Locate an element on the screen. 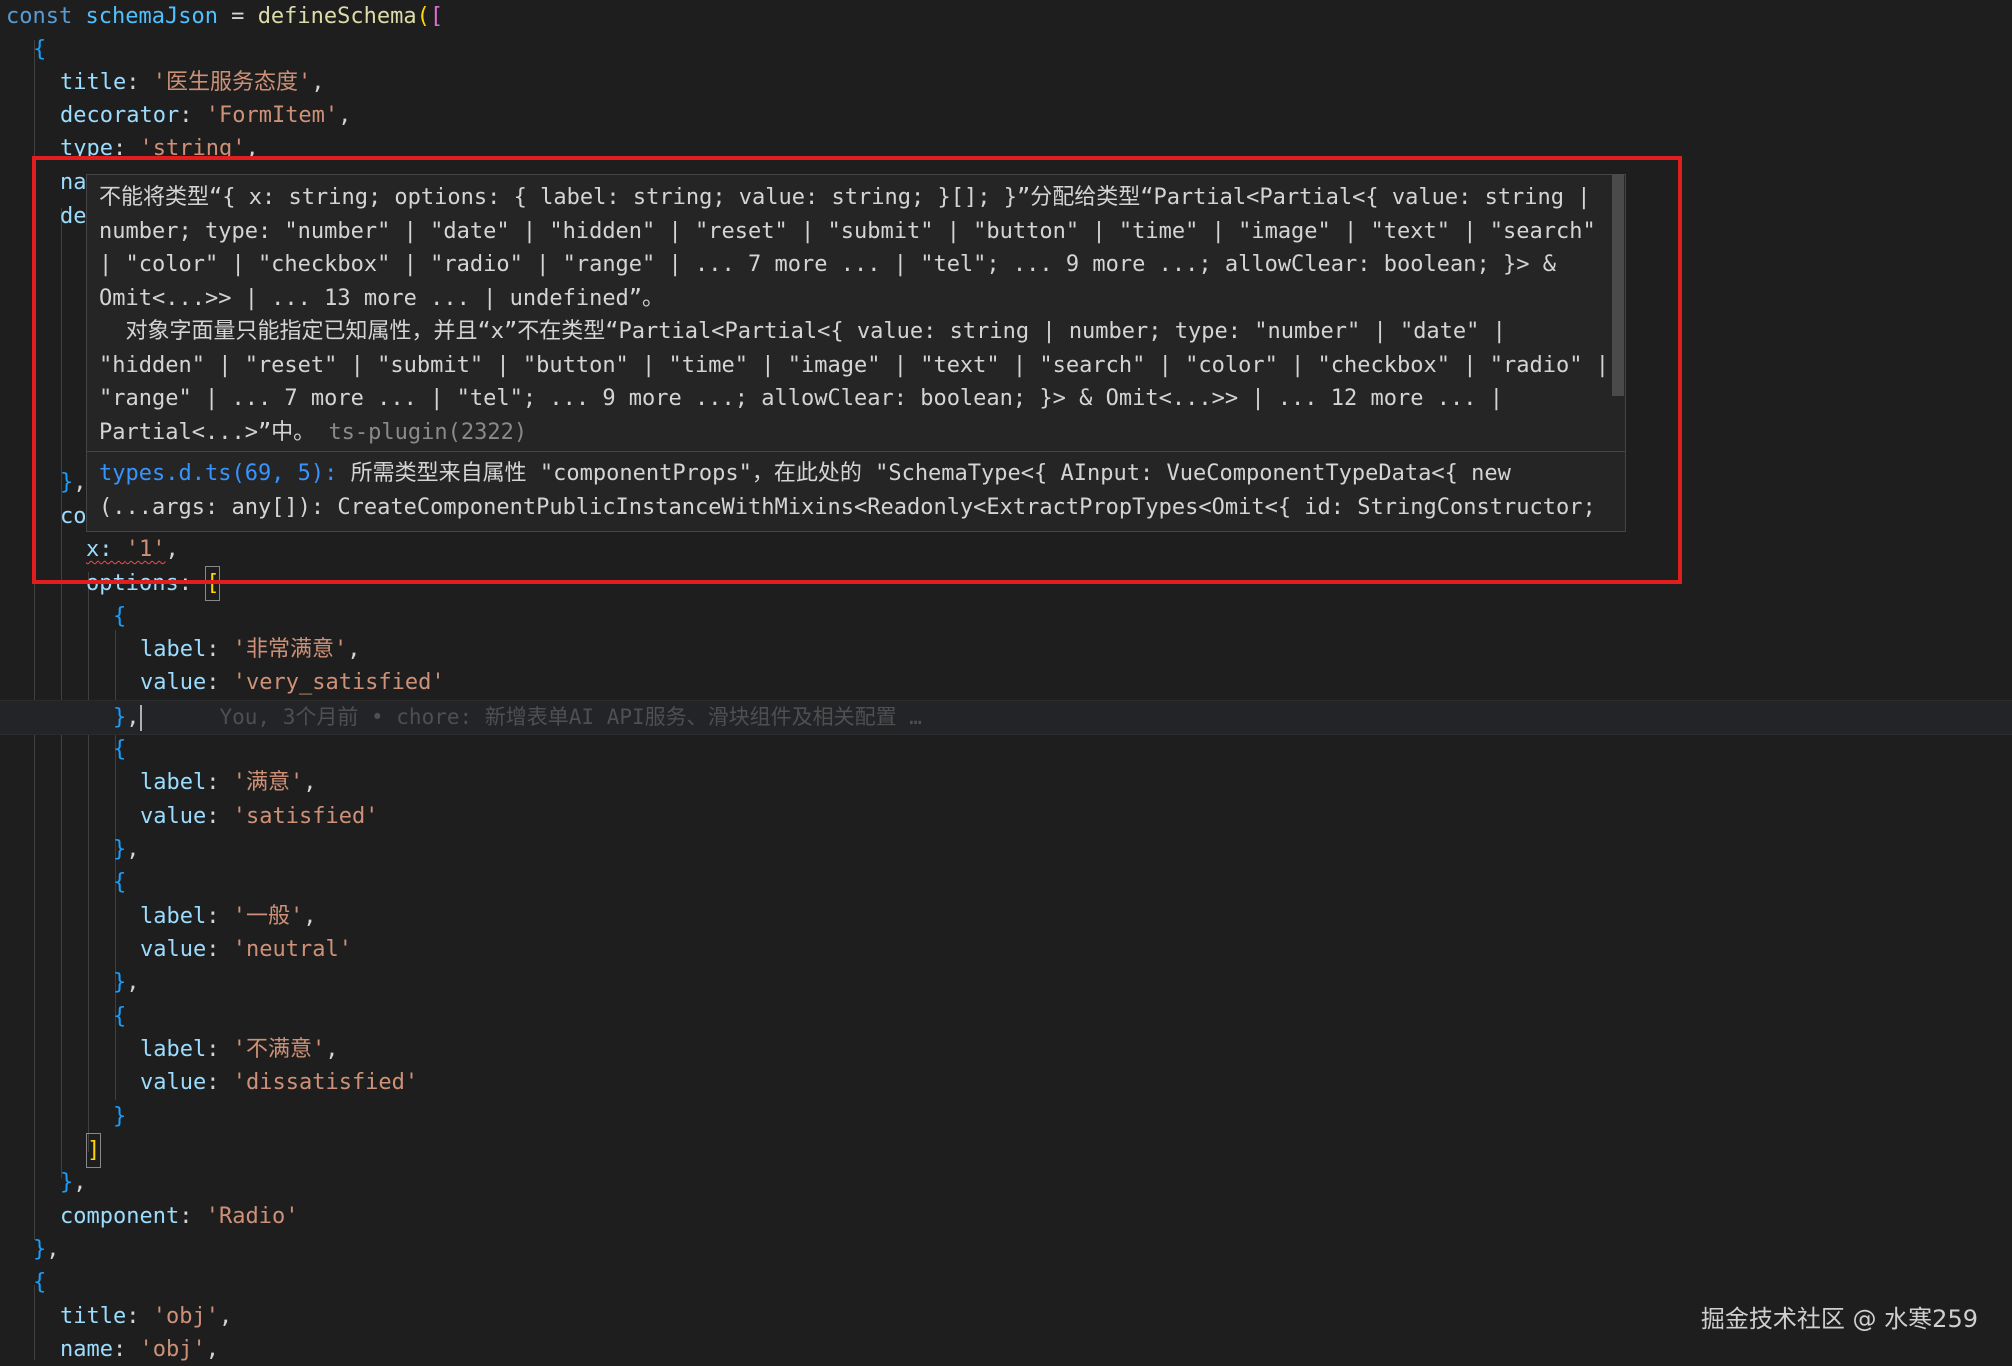  code-line-item2-open: { is located at coordinates (40, 1282).